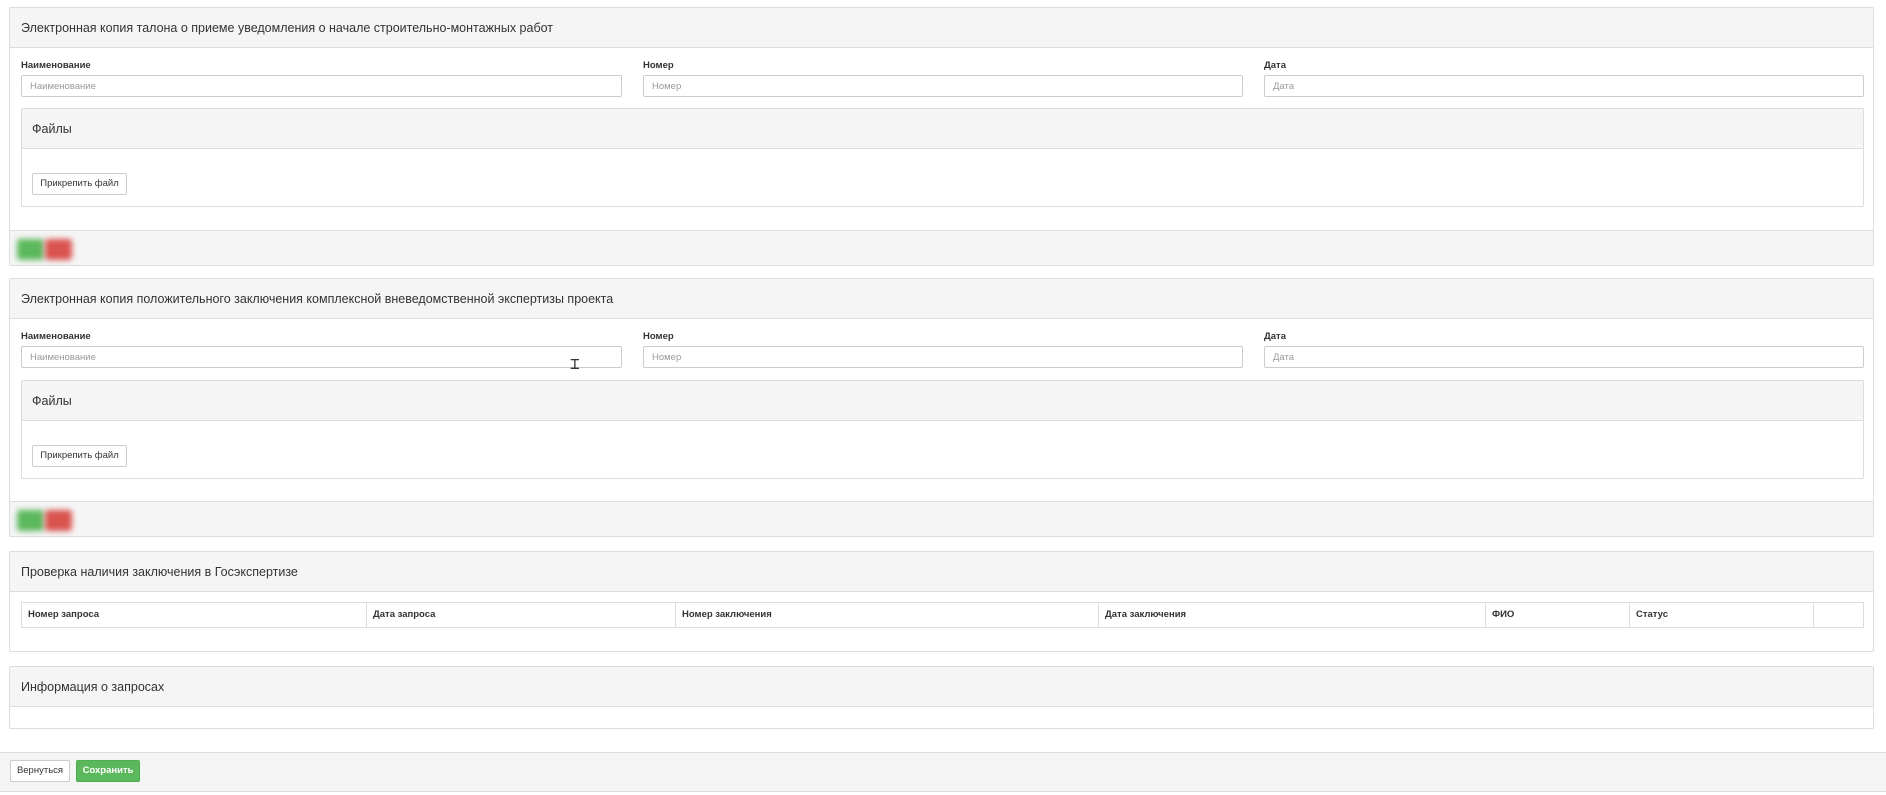 The width and height of the screenshot is (1886, 795). What do you see at coordinates (887, 615) in the screenshot?
I see `column-header-conclusion-number: Номер заключения` at bounding box center [887, 615].